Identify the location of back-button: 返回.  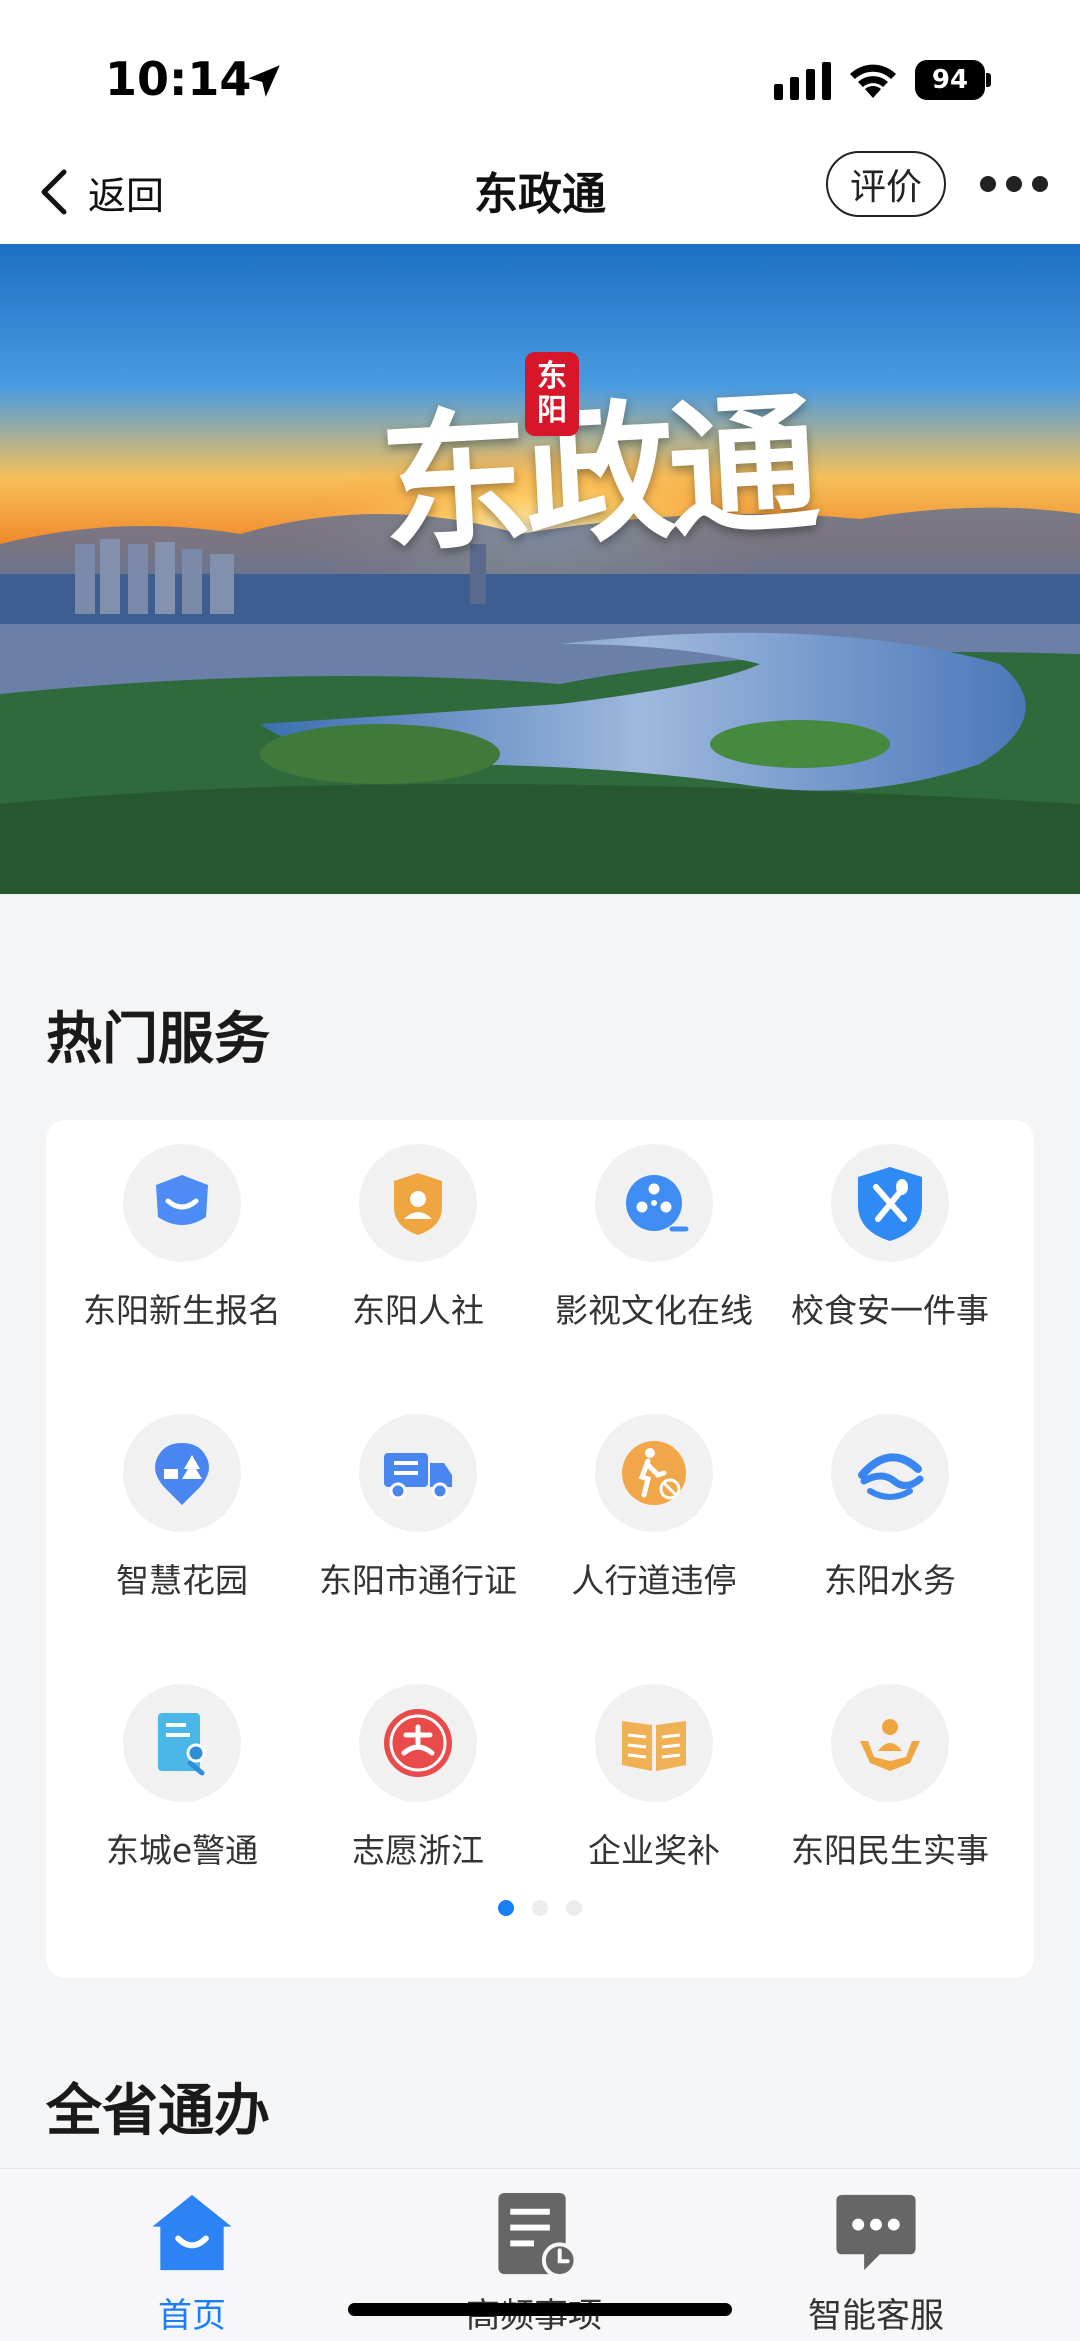
(100, 192).